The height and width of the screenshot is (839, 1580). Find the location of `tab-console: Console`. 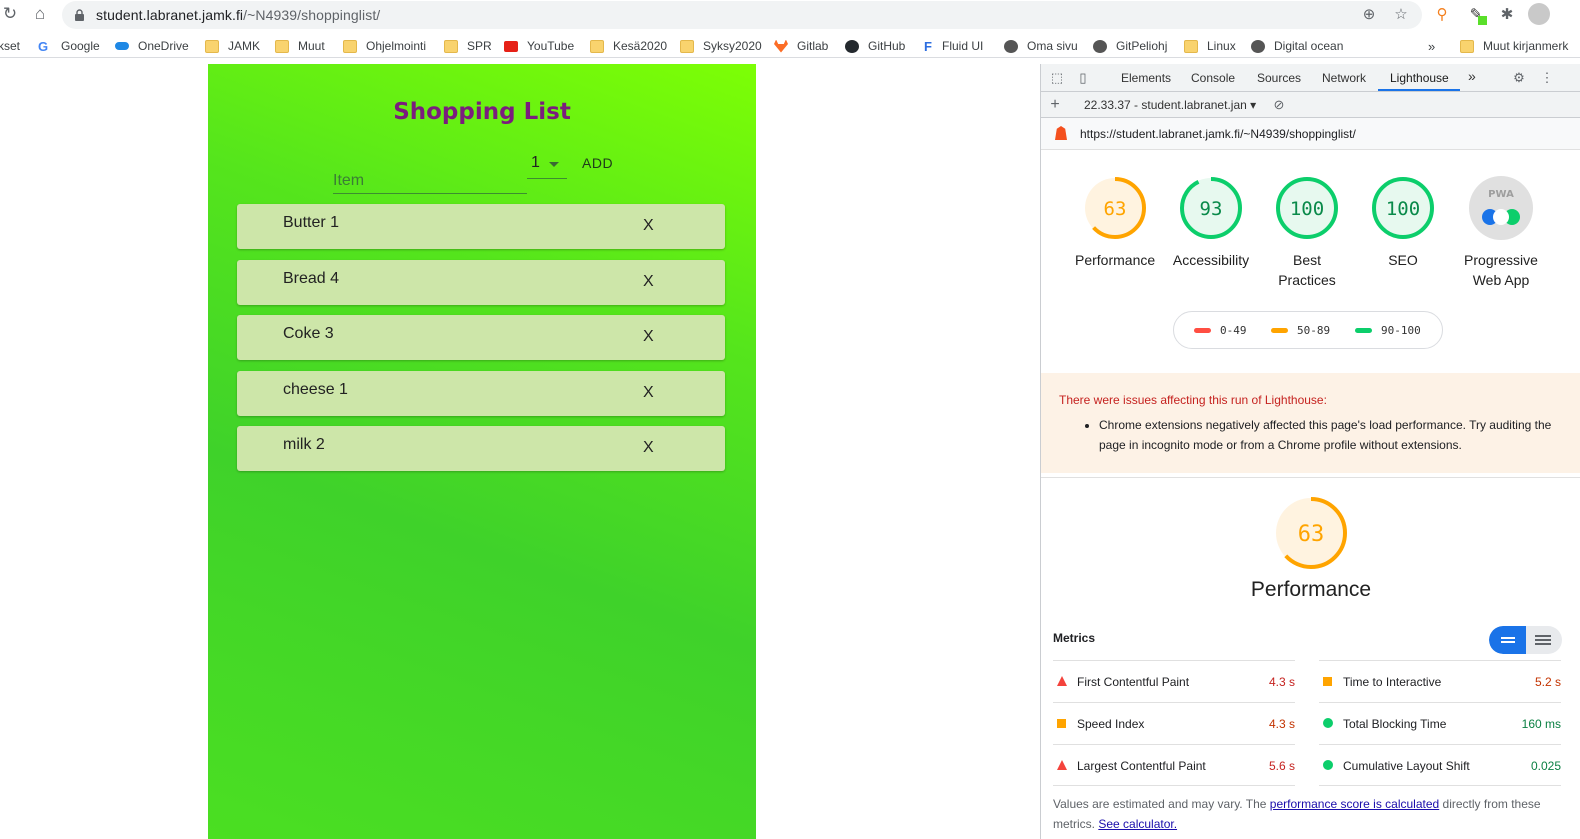

tab-console: Console is located at coordinates (1213, 78).